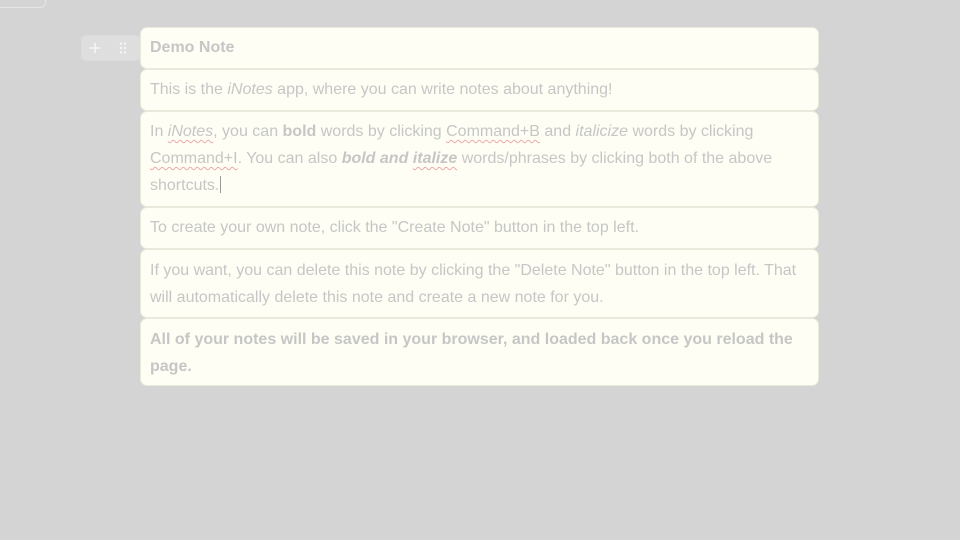 The height and width of the screenshot is (540, 960). I want to click on bold-italic-example: bold and, so click(377, 158).